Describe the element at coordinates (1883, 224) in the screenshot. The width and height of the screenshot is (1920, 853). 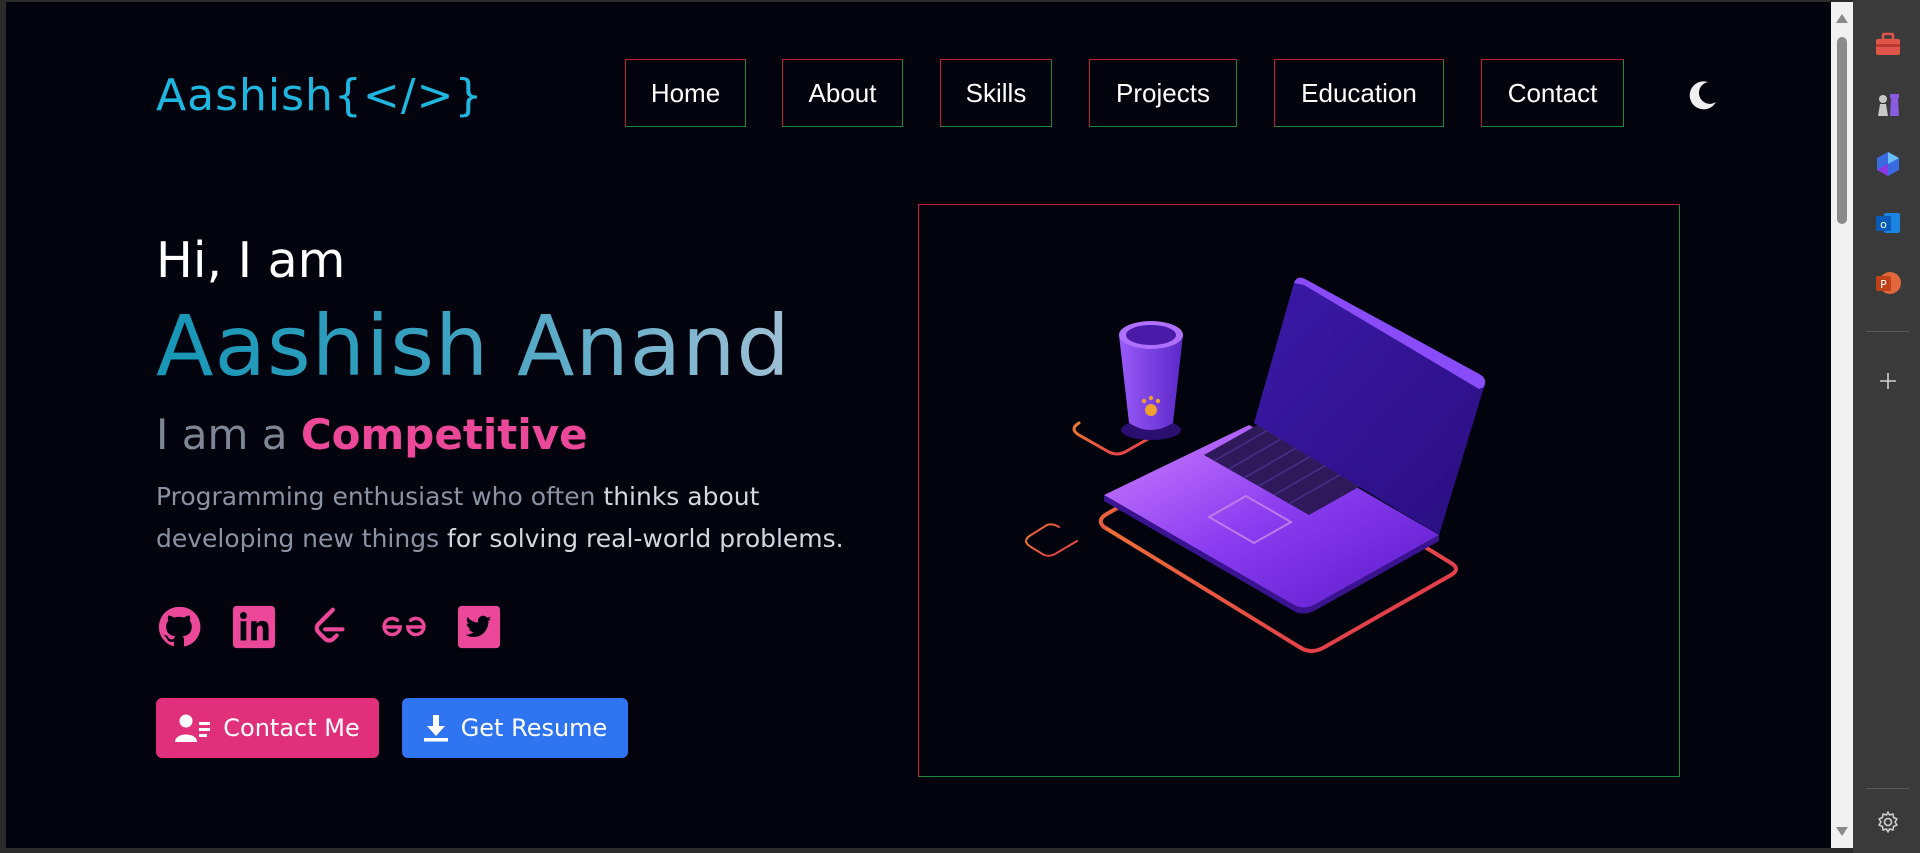
I see `svg-text: o` at that location.